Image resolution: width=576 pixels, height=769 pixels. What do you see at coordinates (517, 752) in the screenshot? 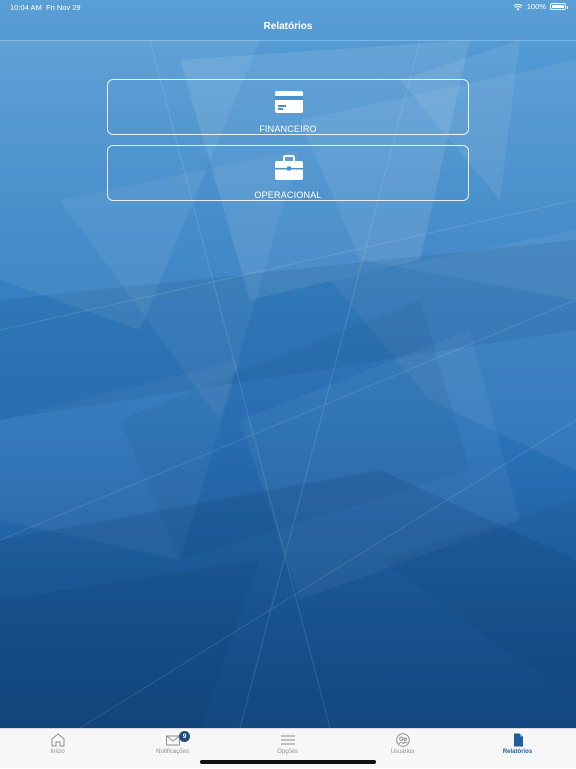
I see `tab-label: Relatórios` at bounding box center [517, 752].